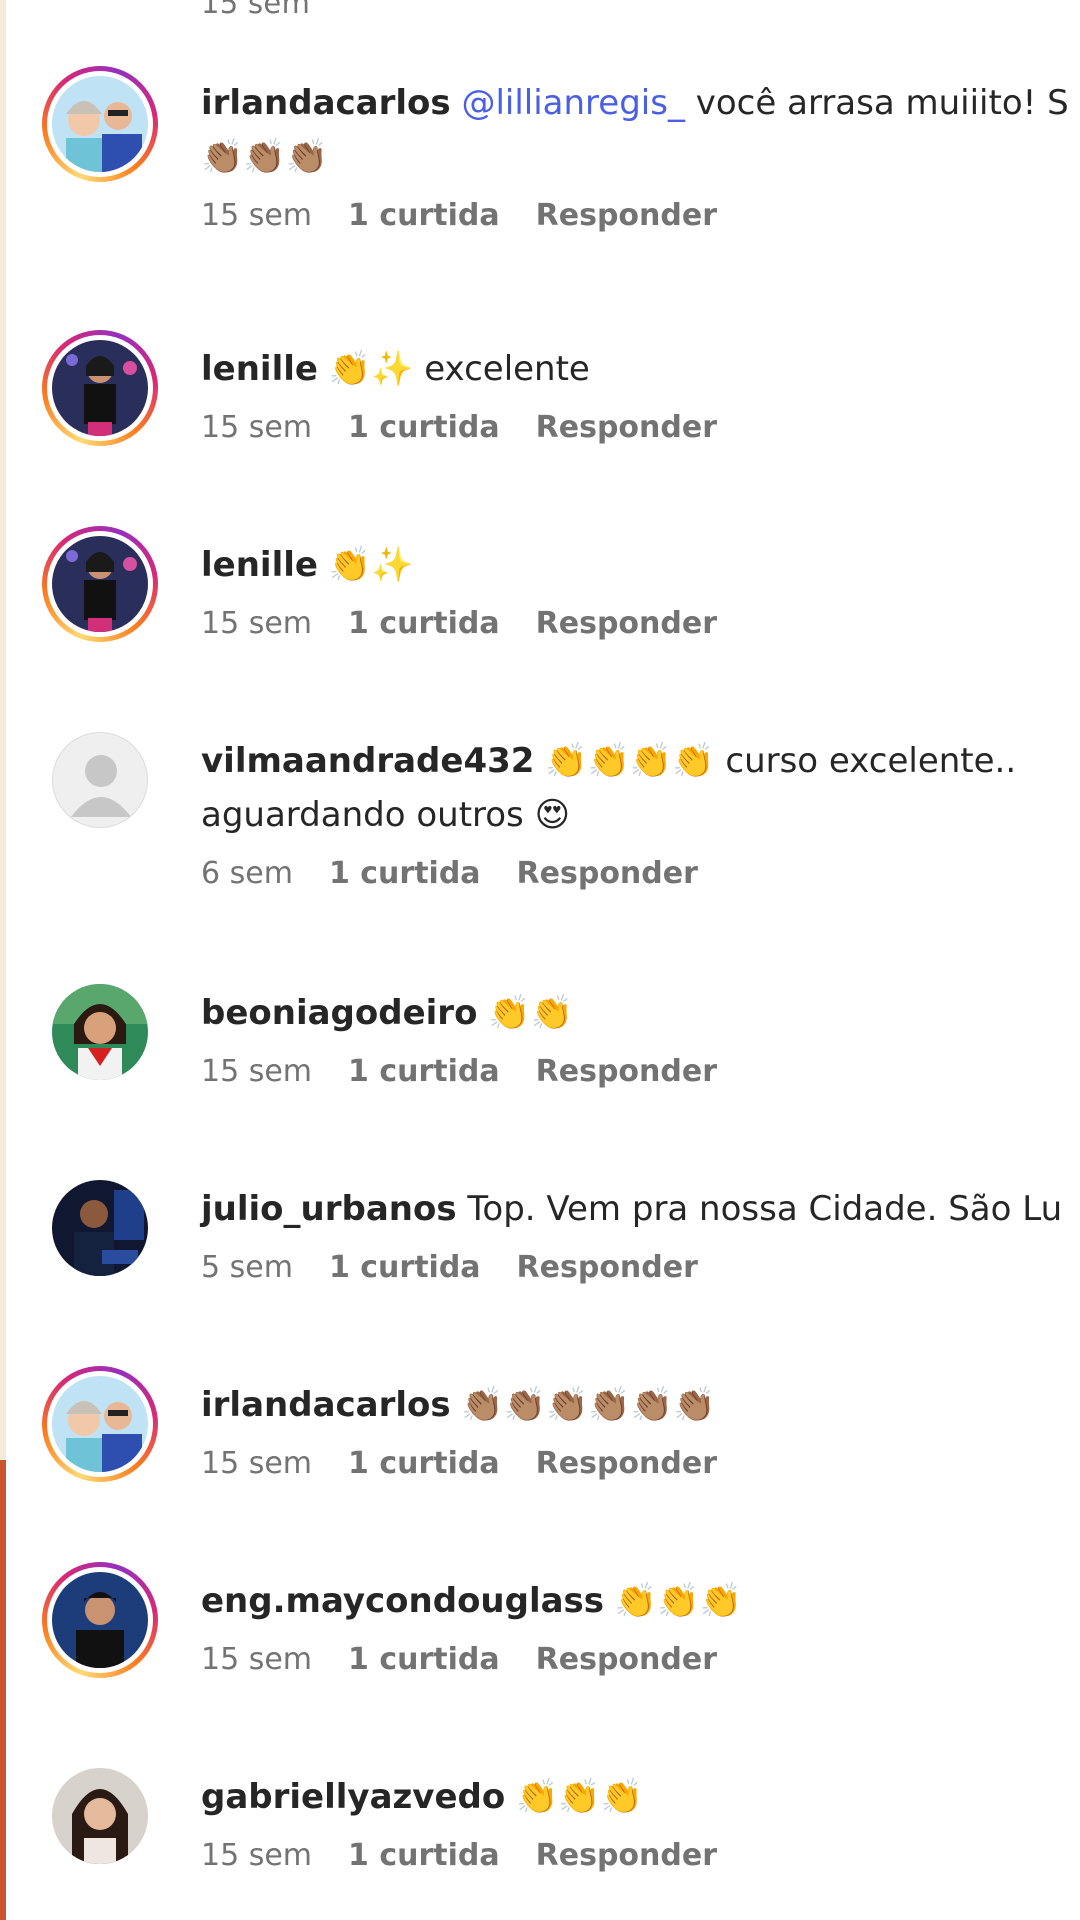 This screenshot has height=1920, width=1080. I want to click on comment-time: 6 sem, so click(247, 873).